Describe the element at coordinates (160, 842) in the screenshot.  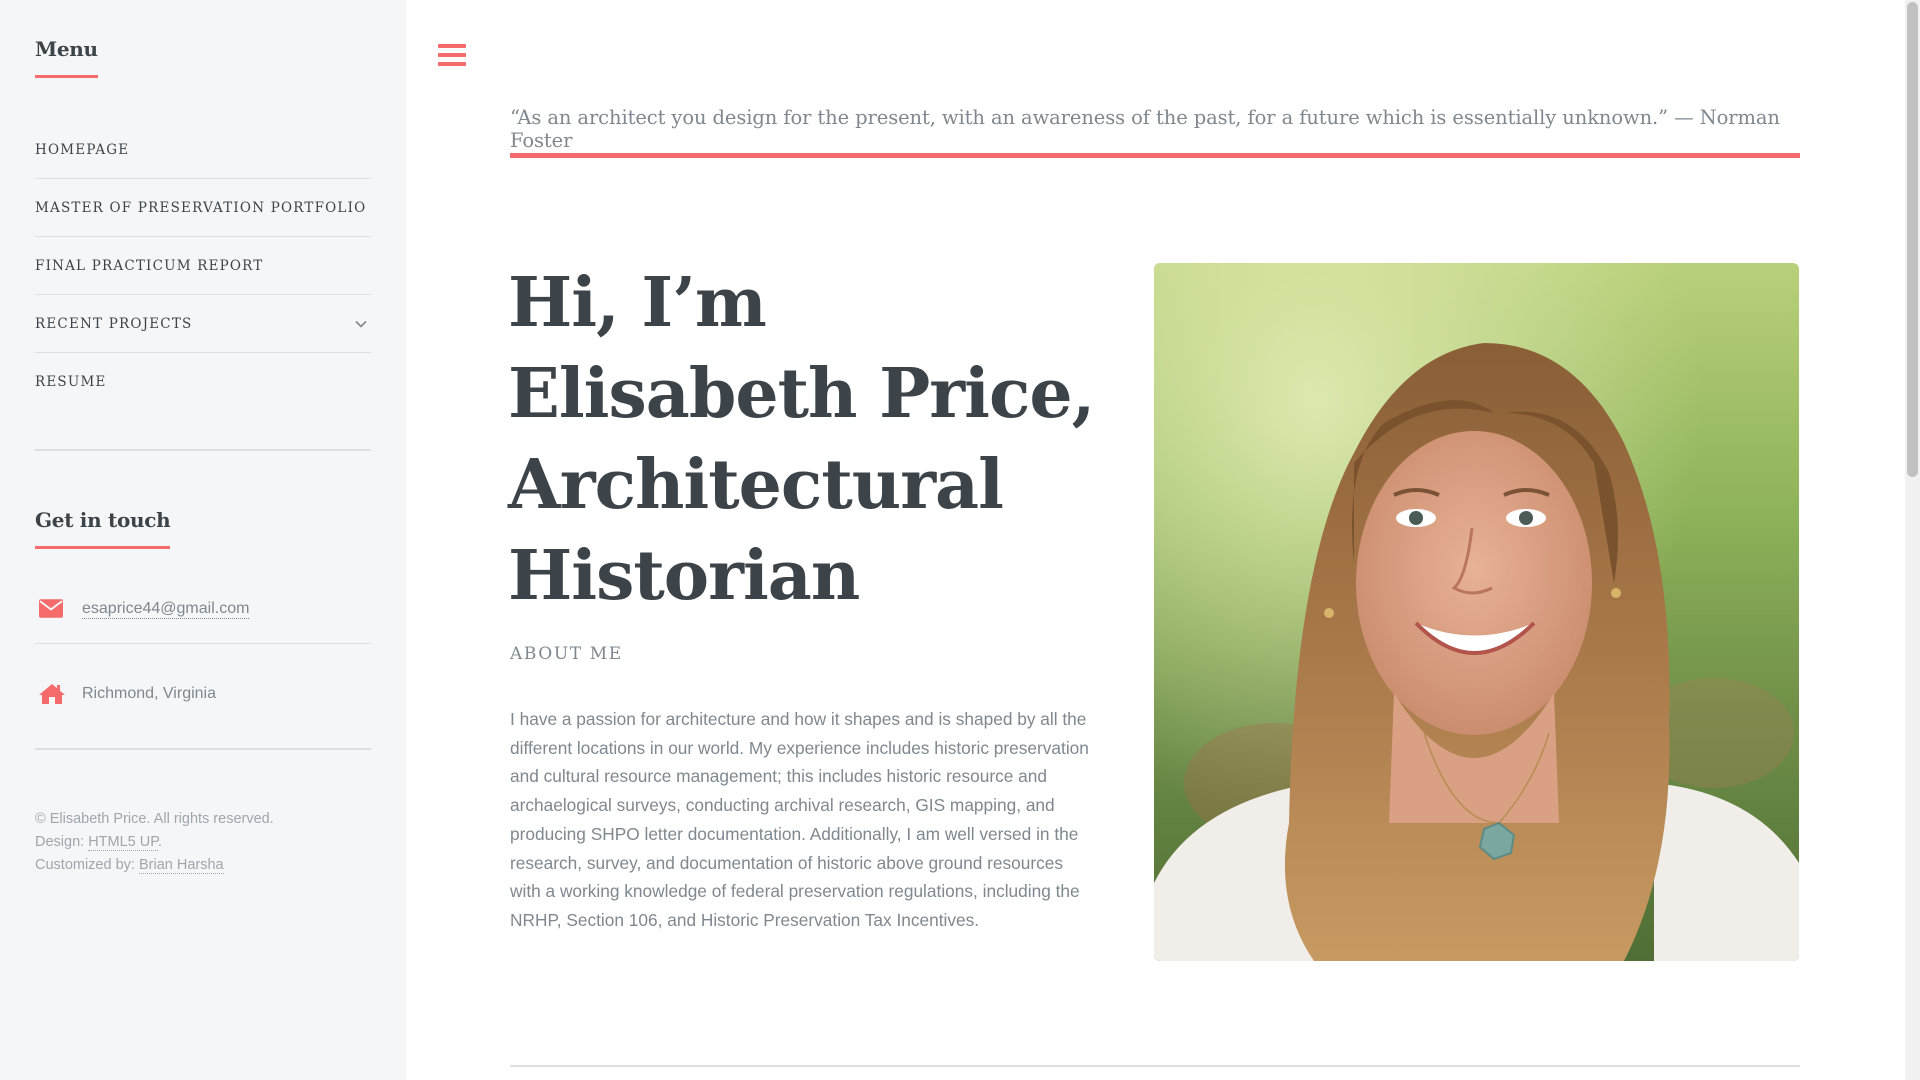
I see `design-credit-suffix: .` at that location.